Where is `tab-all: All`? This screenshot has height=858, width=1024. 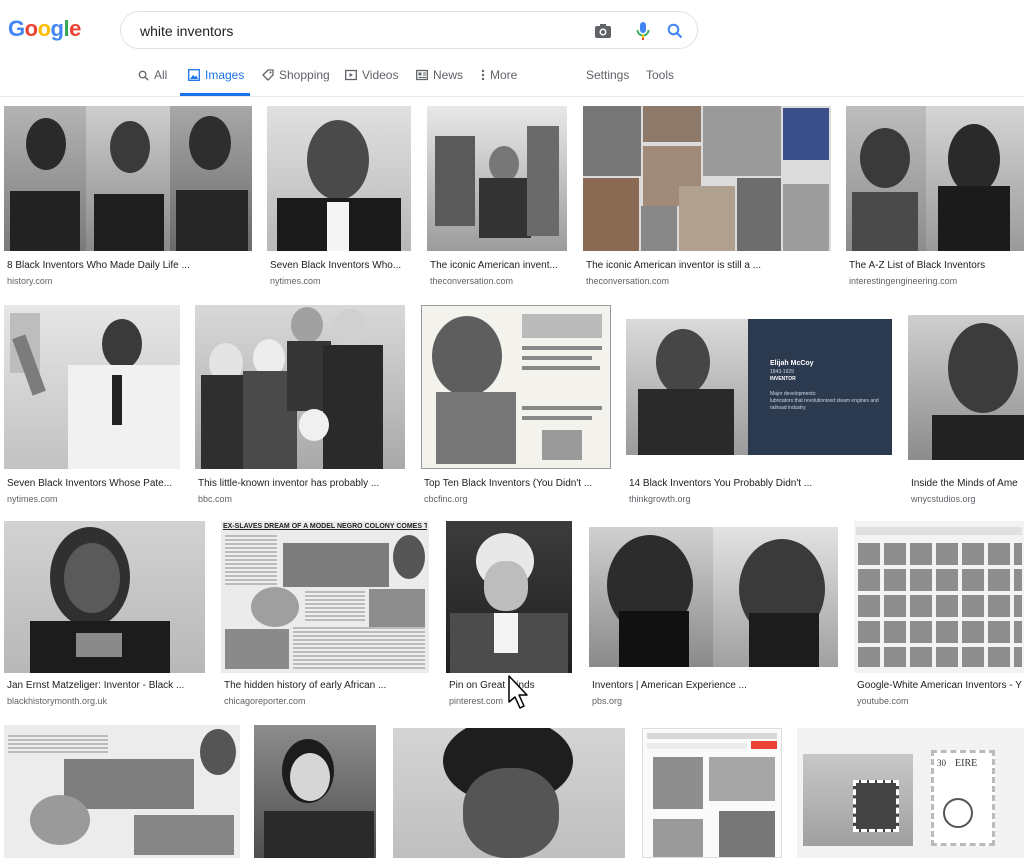 tab-all: All is located at coordinates (152, 75).